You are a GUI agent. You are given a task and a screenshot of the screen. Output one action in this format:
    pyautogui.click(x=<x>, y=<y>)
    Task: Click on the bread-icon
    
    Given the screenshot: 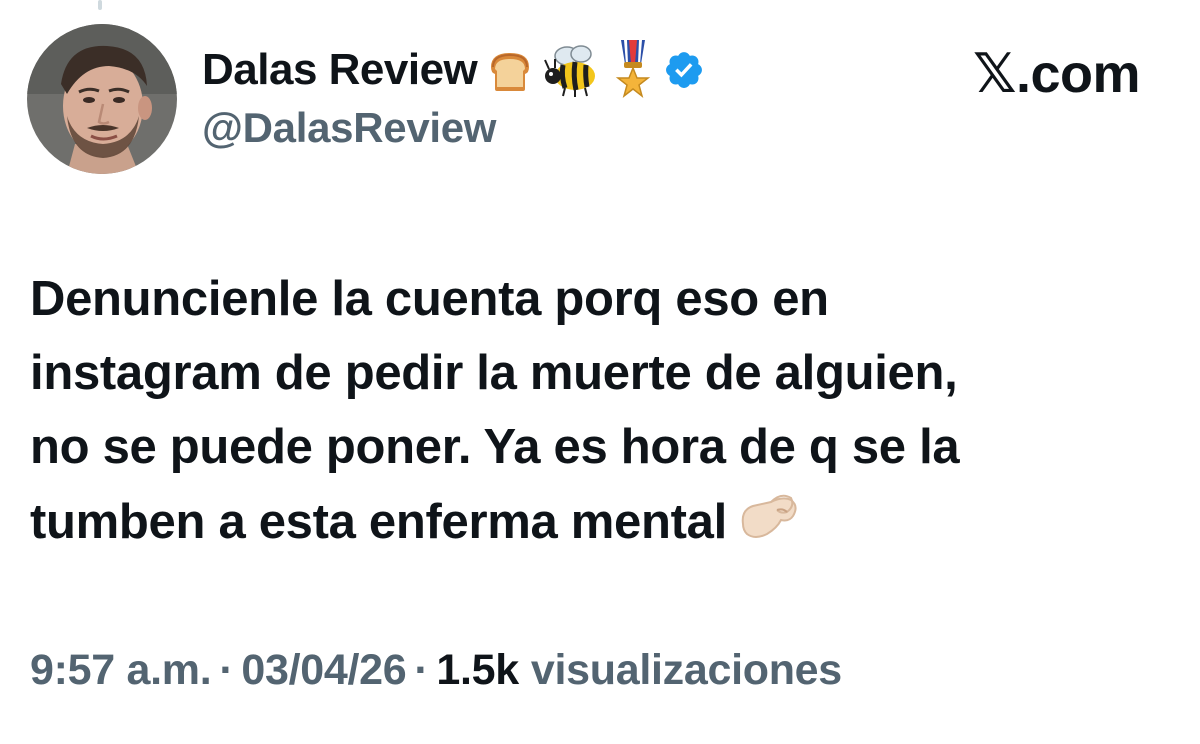 What is the action you would take?
    pyautogui.click(x=510, y=70)
    